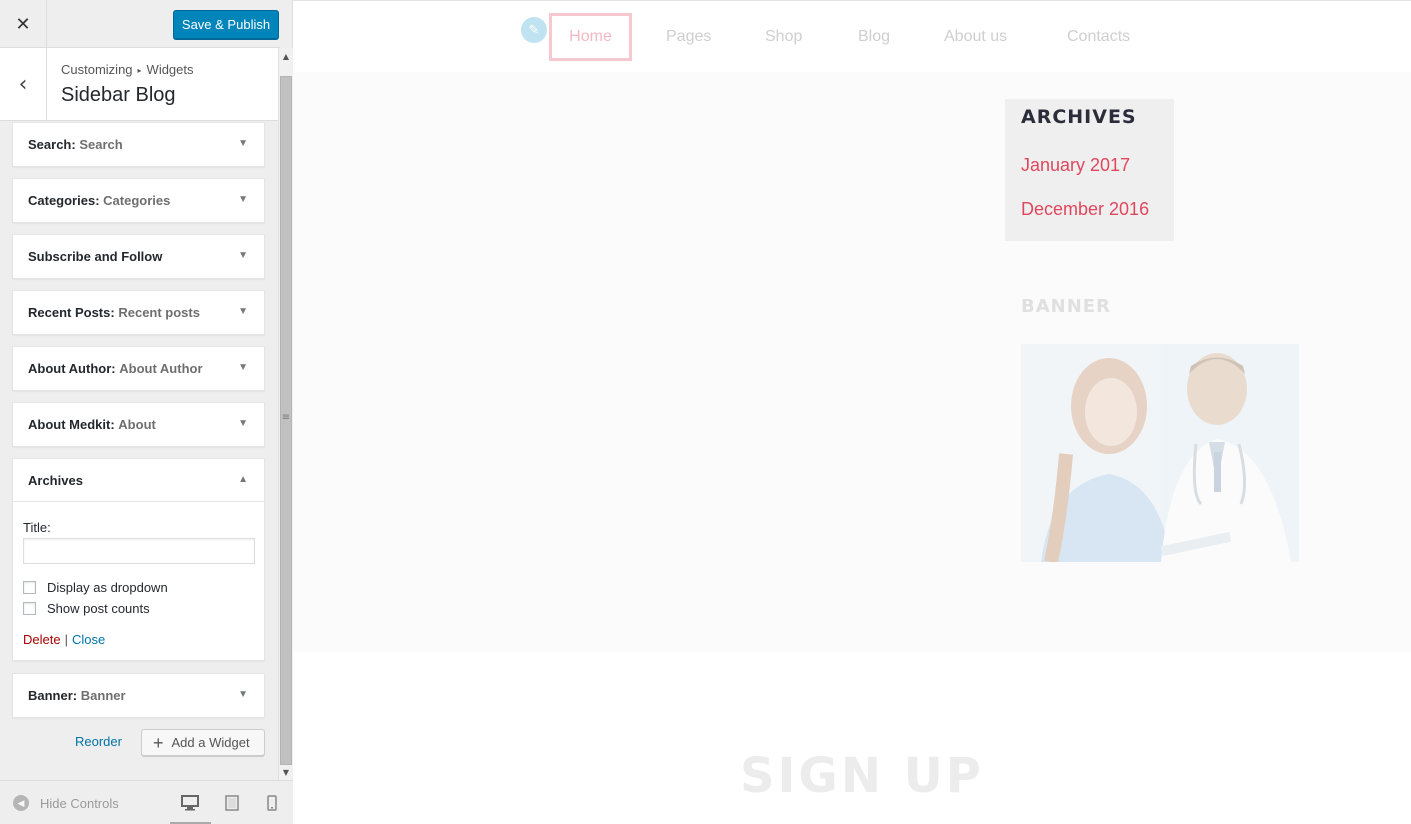 The width and height of the screenshot is (1411, 824). Describe the element at coordinates (1079, 117) in the screenshot. I see `archives-heading: ARCHIVES` at that location.